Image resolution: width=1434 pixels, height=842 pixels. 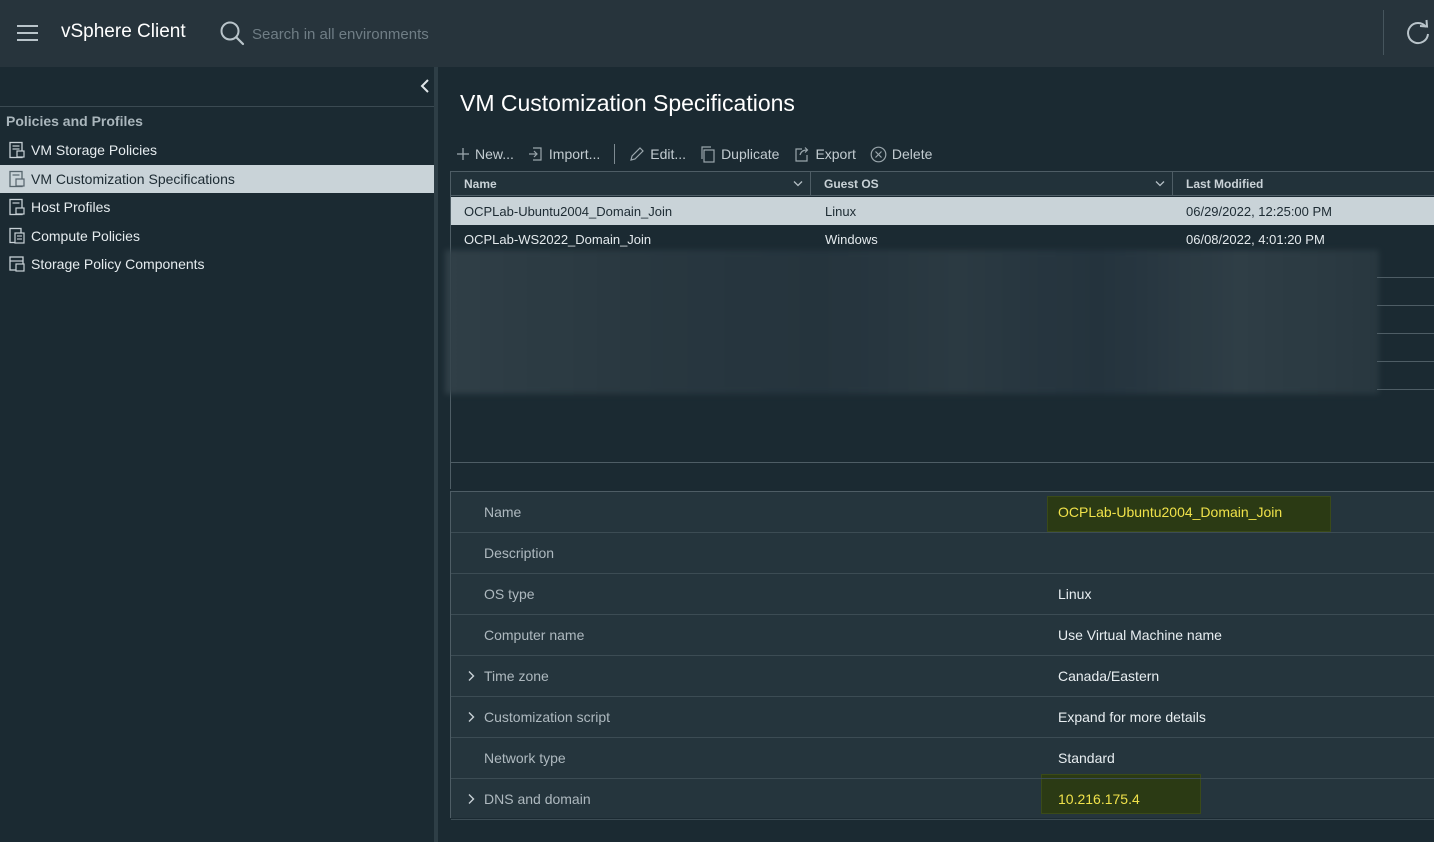 I want to click on export-icon, so click(x=802, y=154).